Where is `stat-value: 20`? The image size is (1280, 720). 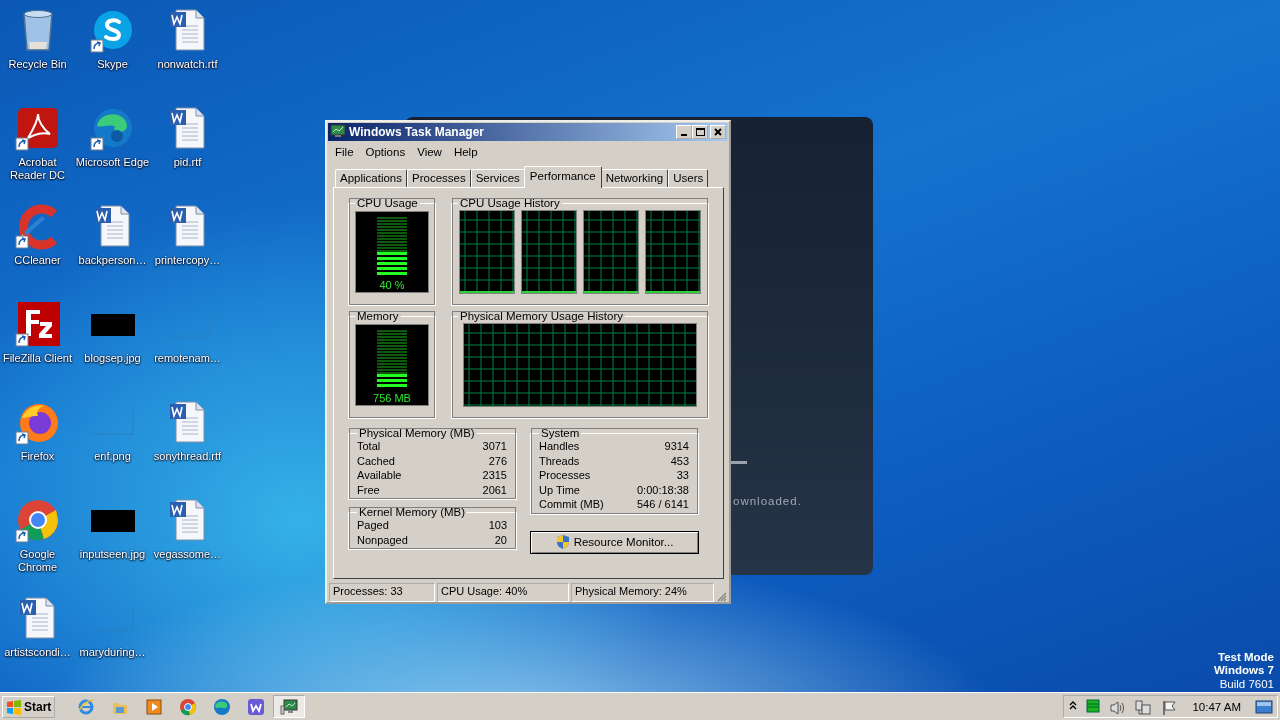 stat-value: 20 is located at coordinates (500, 540).